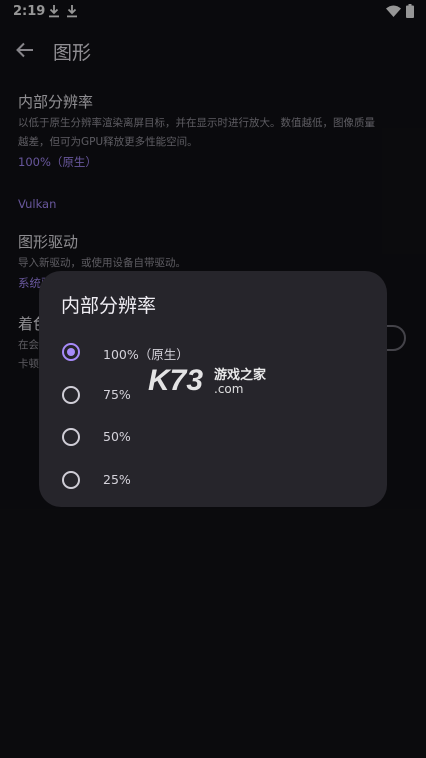 The height and width of the screenshot is (758, 426). I want to click on option-label: 25%, so click(117, 479).